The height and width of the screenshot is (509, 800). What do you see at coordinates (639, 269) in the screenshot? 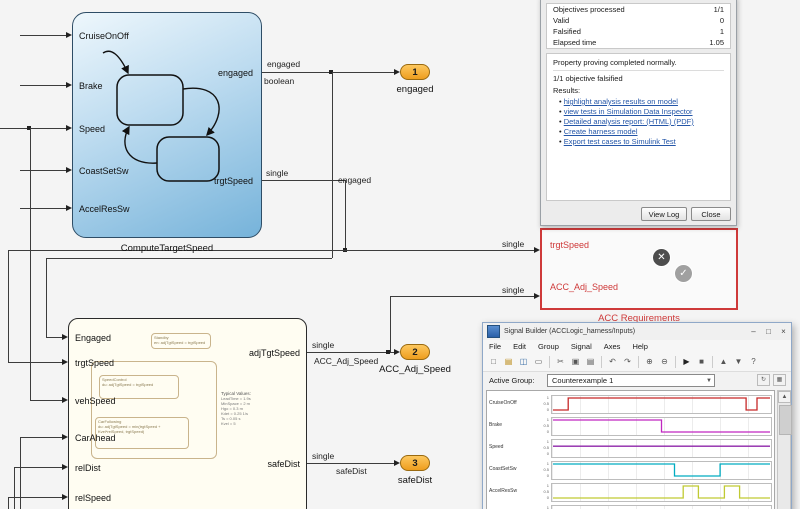
I see `acc-requirements-box: trgtSpeed ACC_Adj_Speed ✕ ✓` at bounding box center [639, 269].